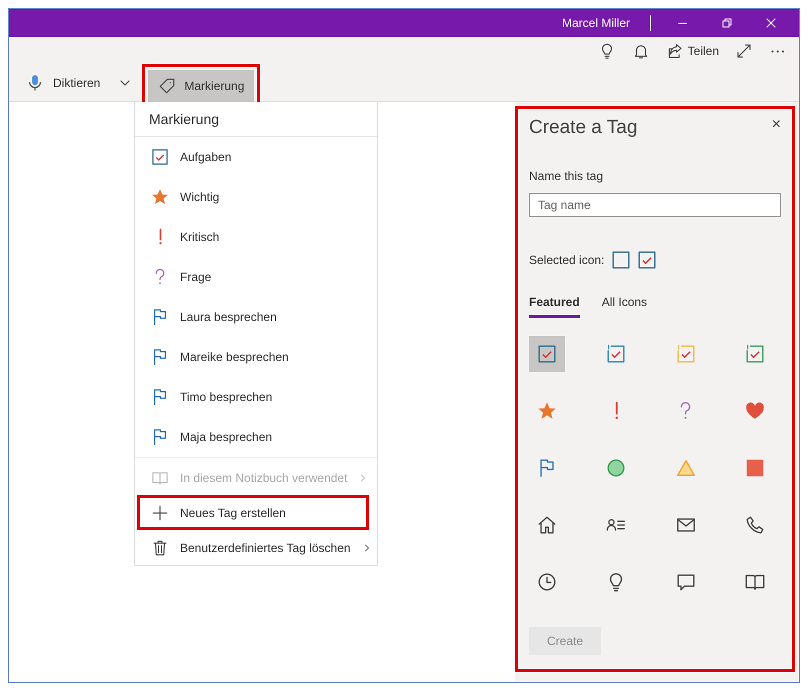  What do you see at coordinates (160, 513) in the screenshot?
I see `plus-icon` at bounding box center [160, 513].